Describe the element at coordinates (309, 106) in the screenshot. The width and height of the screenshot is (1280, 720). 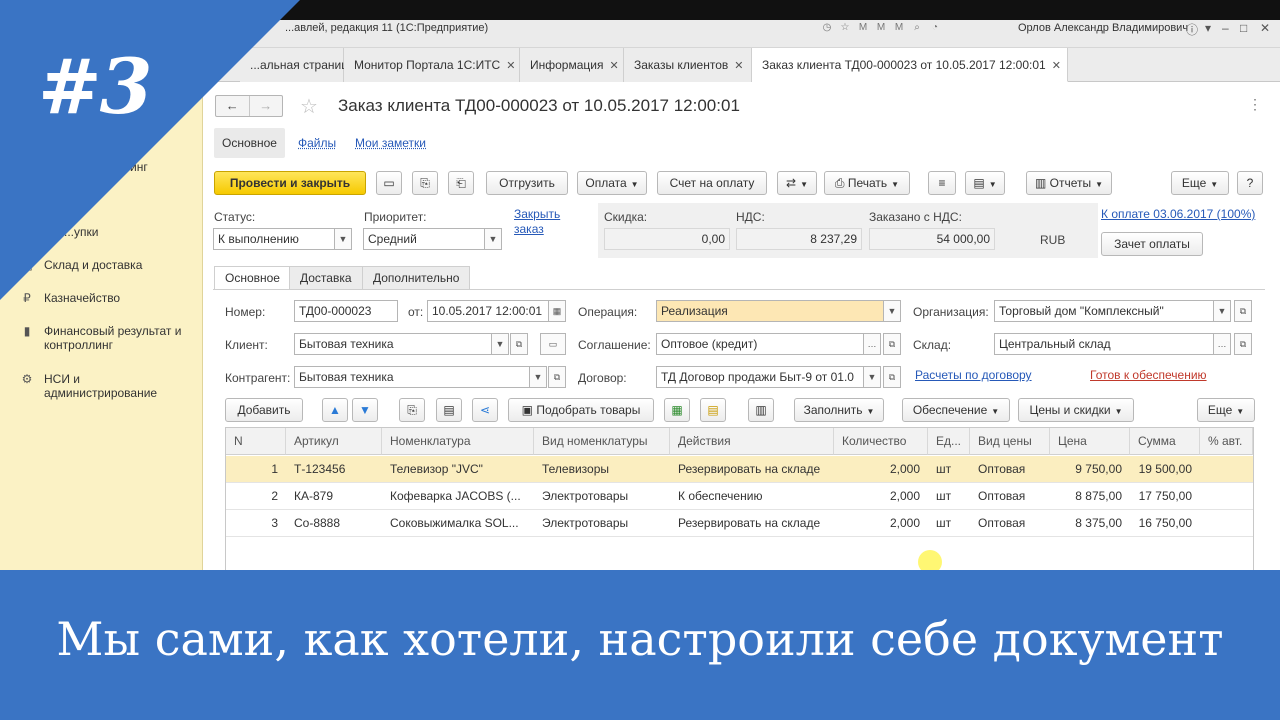
I see `favorite-star-icon: ☆` at that location.